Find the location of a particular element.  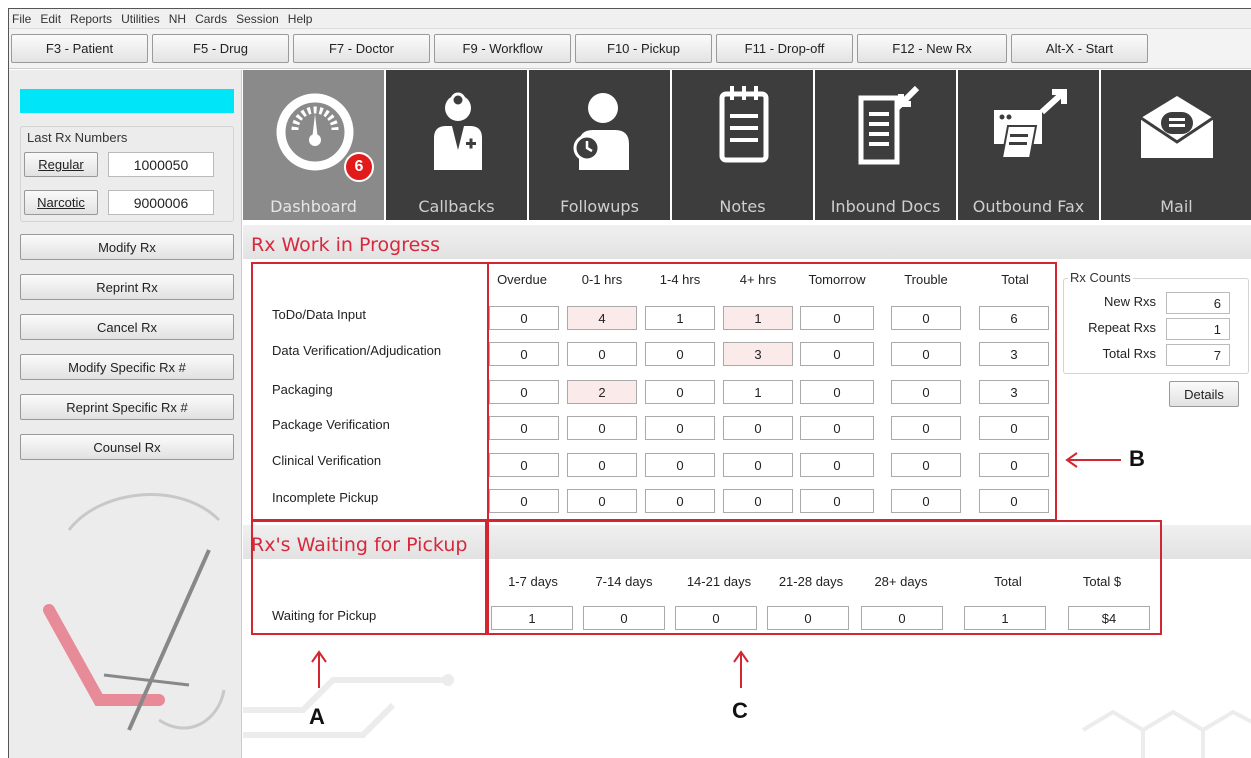

modify-rx-button: Modify Rx is located at coordinates (127, 247).